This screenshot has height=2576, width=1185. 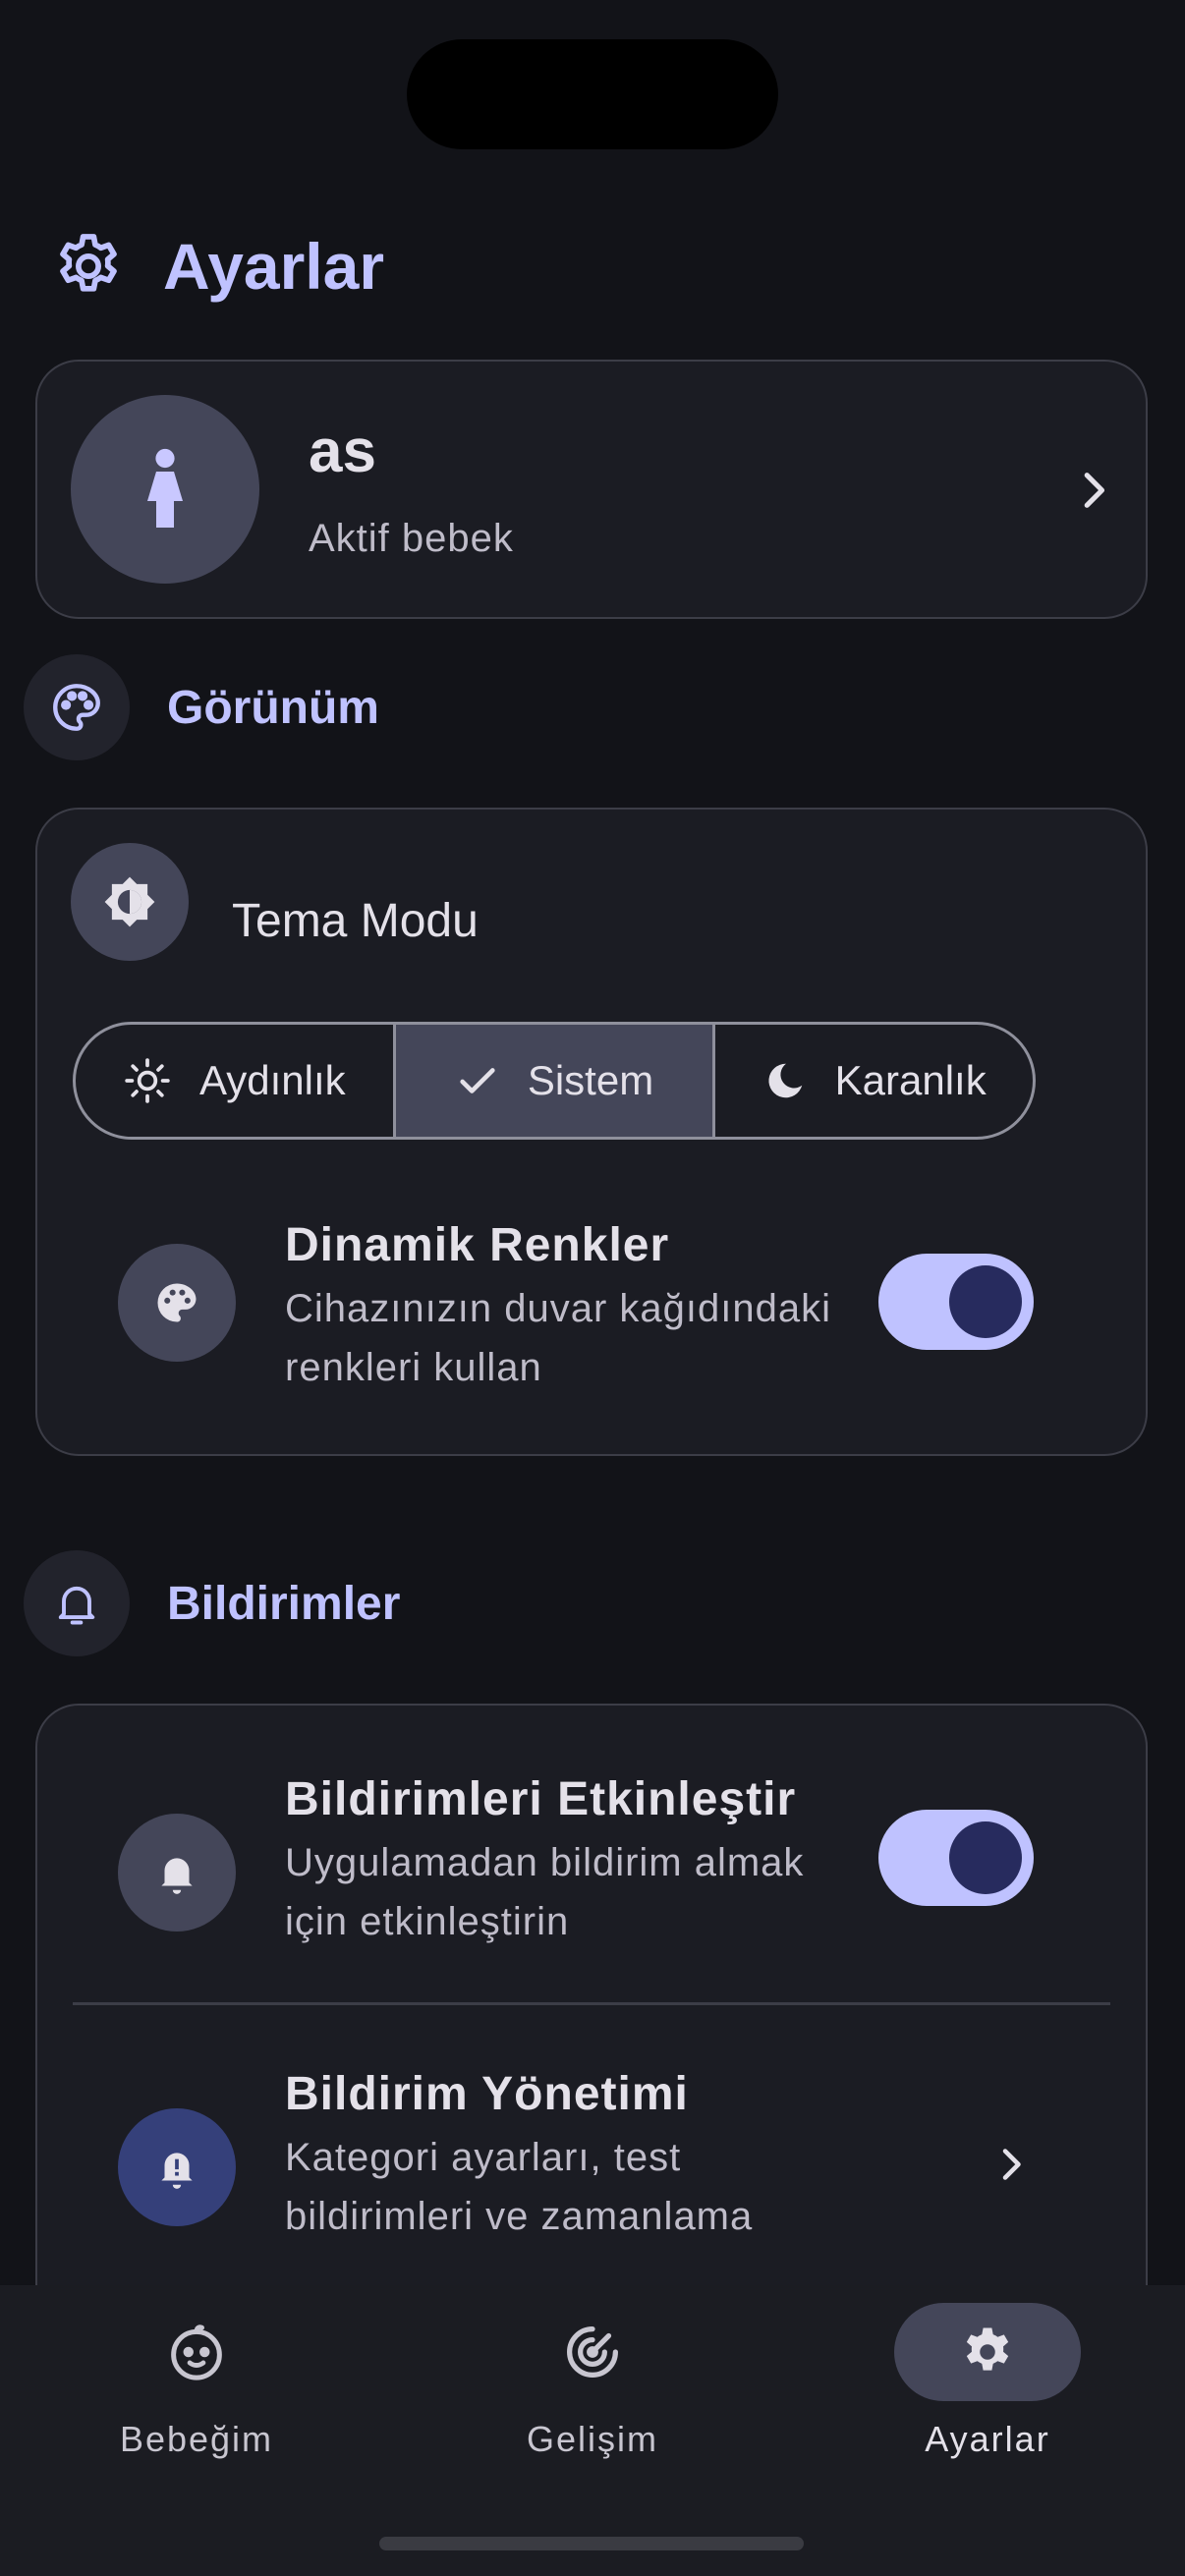 I want to click on theme-option-label: Sistem, so click(x=591, y=1080).